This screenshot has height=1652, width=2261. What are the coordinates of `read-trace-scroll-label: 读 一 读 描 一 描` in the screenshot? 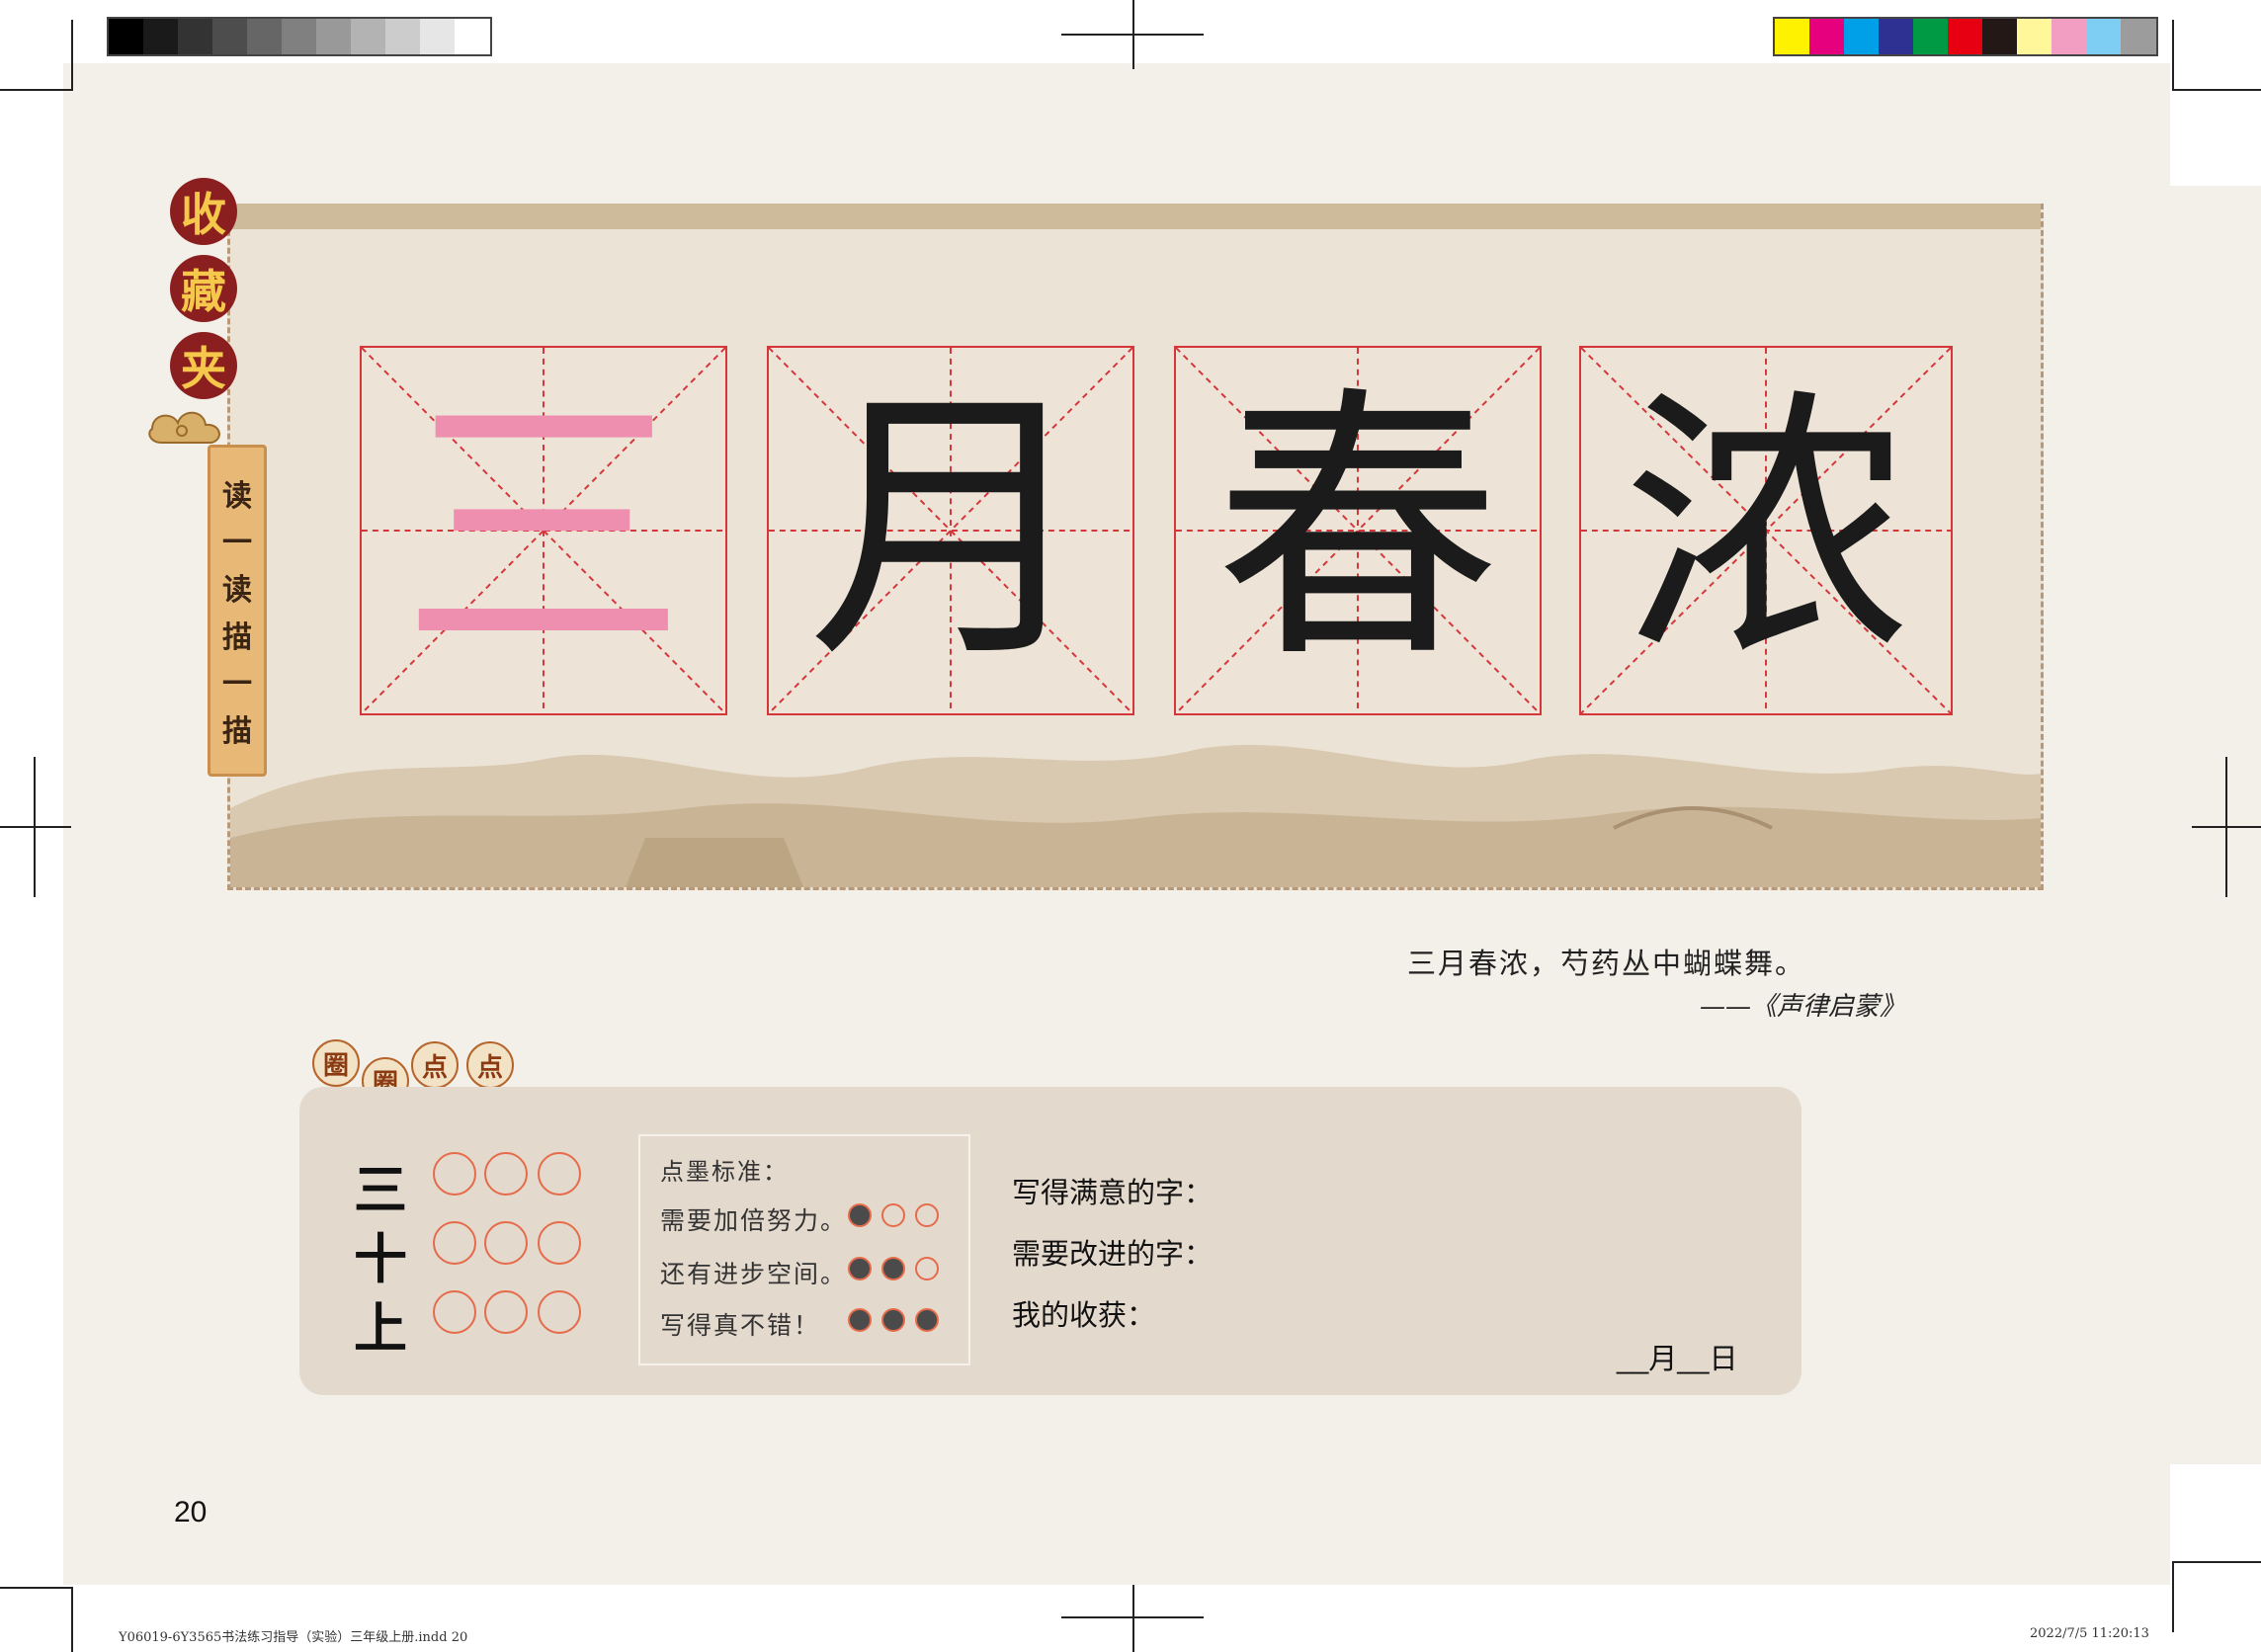 It's located at (238, 611).